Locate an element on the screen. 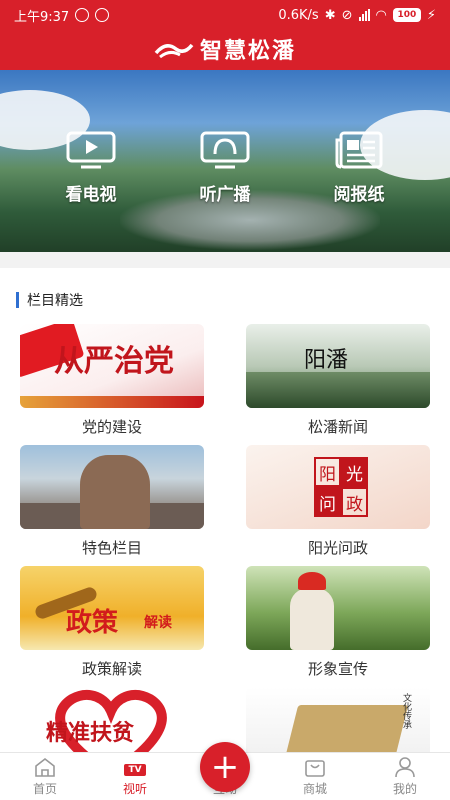 This screenshot has width=450, height=800. card-image-promotion: 形象宣传 is located at coordinates (338, 622).